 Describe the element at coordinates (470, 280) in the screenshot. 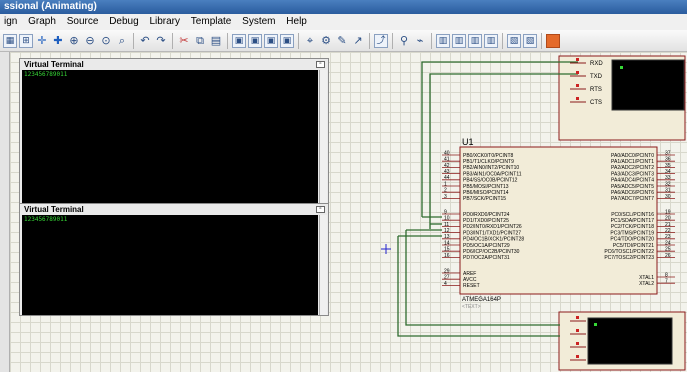

I see `pin-label: AVCC` at that location.